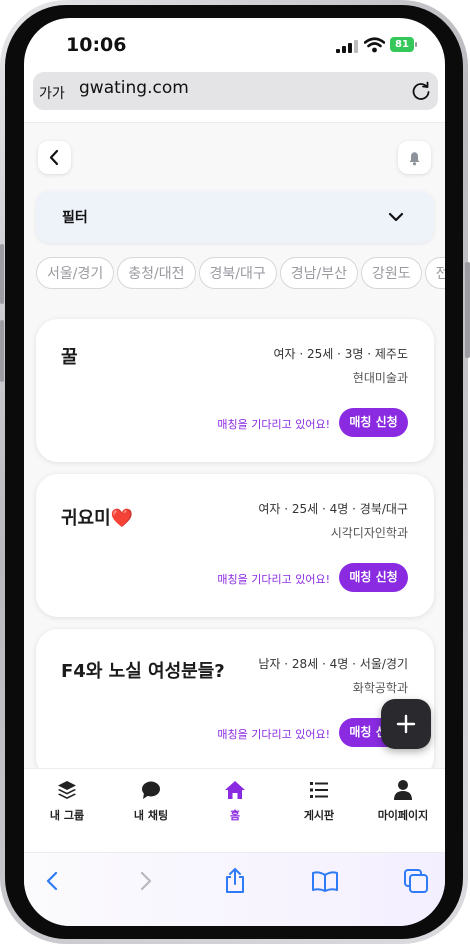 The height and width of the screenshot is (946, 470). What do you see at coordinates (75, 218) in the screenshot?
I see `filter-label: 필터` at bounding box center [75, 218].